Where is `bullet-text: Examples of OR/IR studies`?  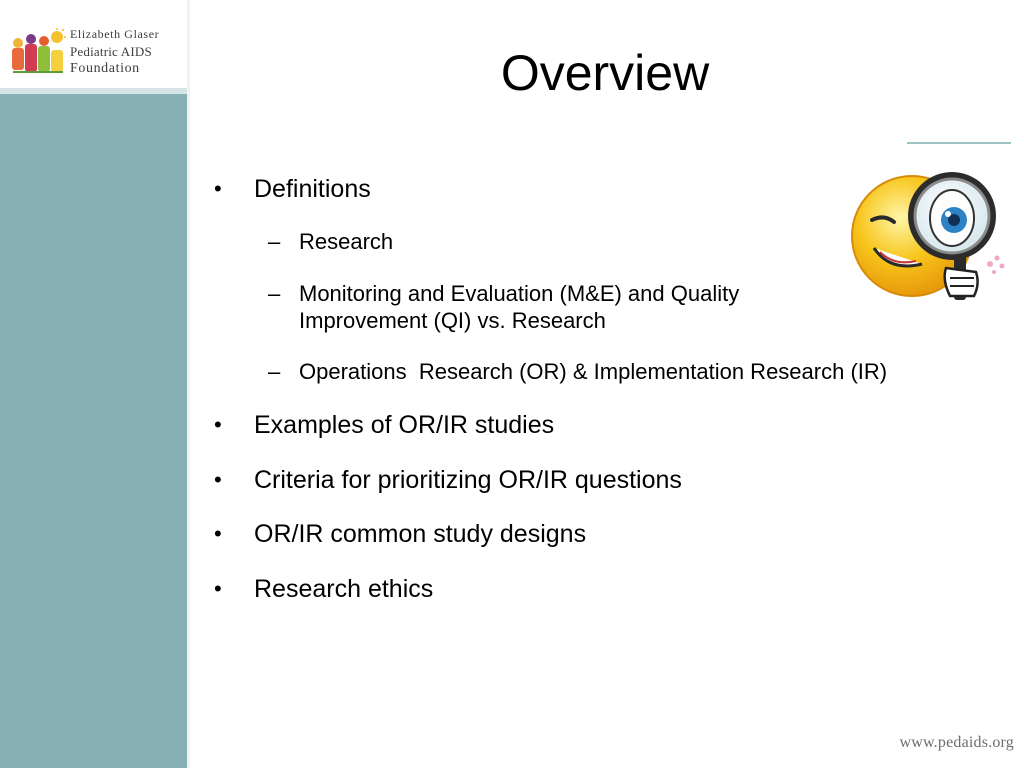 bullet-text: Examples of OR/IR studies is located at coordinates (404, 425).